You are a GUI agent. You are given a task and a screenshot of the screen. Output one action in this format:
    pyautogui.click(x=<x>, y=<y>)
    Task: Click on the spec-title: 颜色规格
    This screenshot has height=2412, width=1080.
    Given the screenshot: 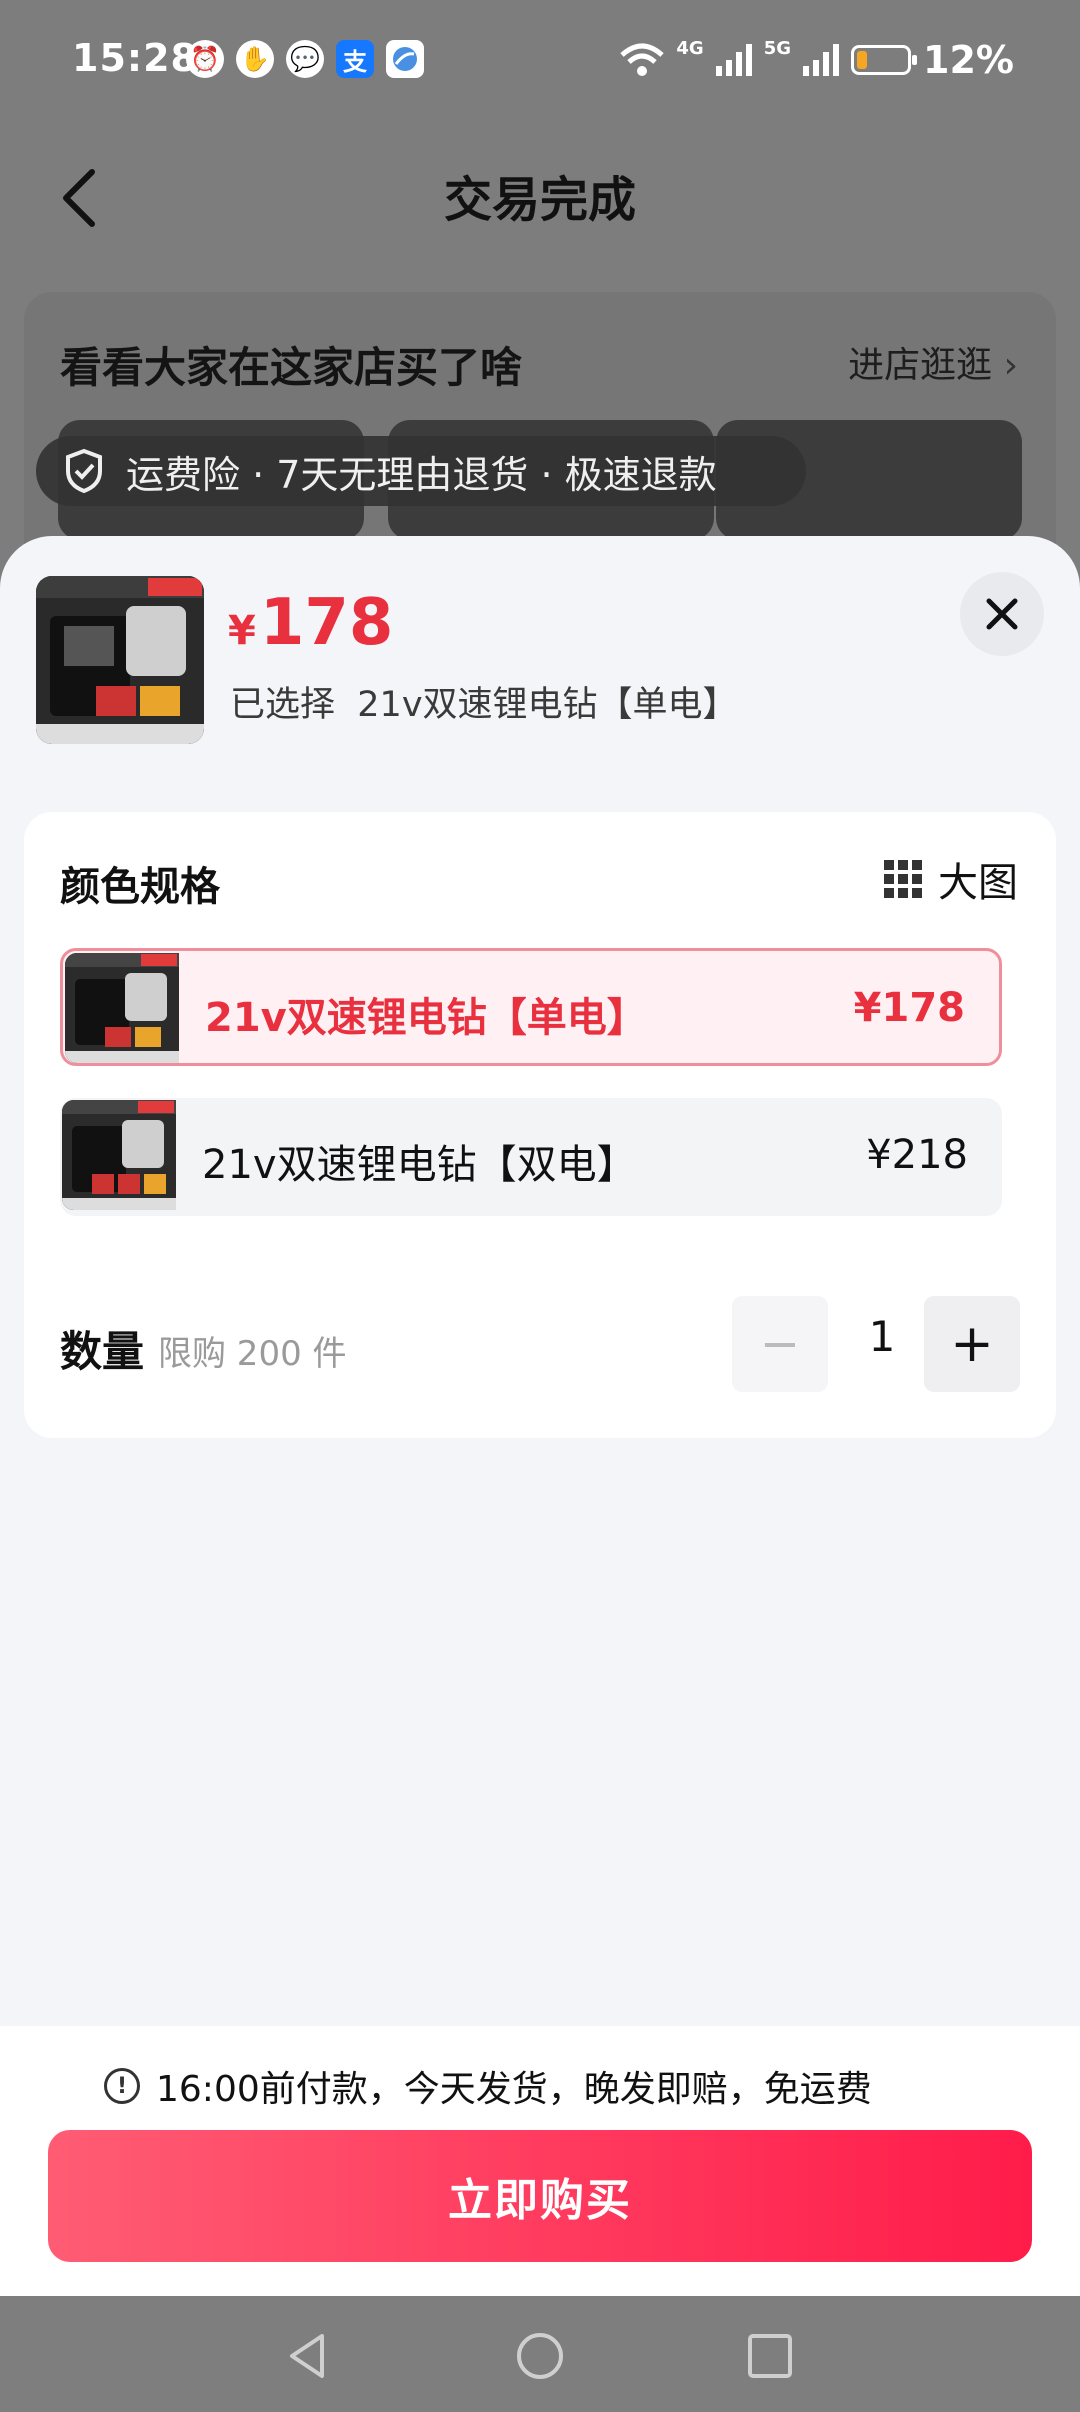 What is the action you would take?
    pyautogui.click(x=140, y=887)
    